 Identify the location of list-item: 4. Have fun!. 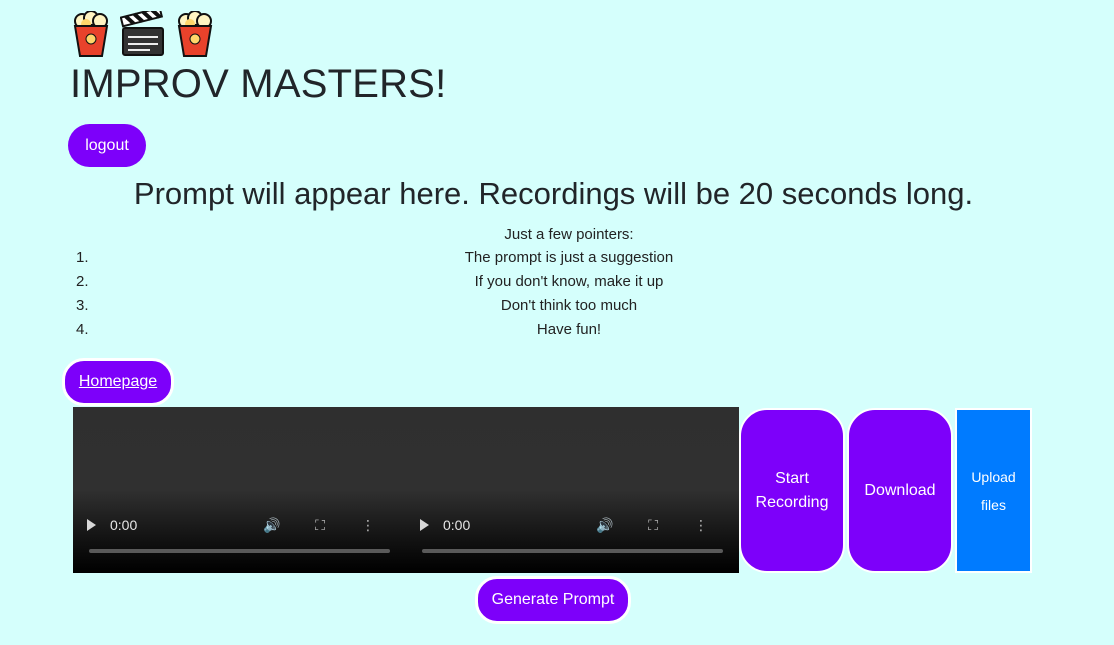
(569, 334).